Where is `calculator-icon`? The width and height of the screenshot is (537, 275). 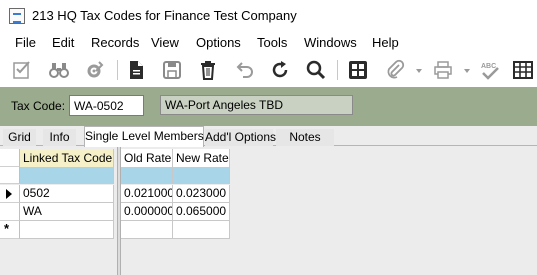 calculator-icon is located at coordinates (358, 70).